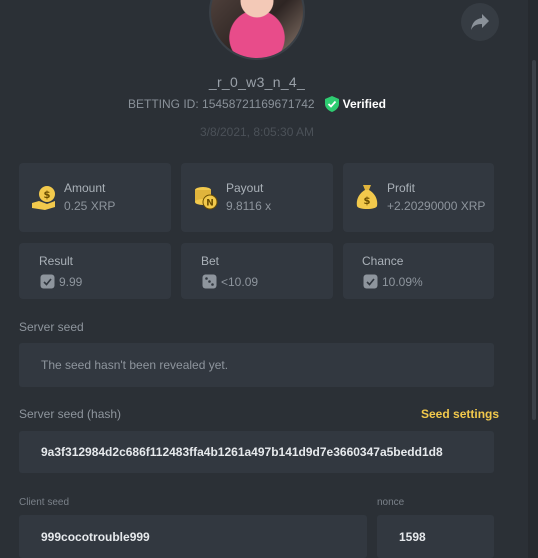 The width and height of the screenshot is (538, 558). Describe the element at coordinates (391, 502) in the screenshot. I see `nonce-label: nonce` at that location.